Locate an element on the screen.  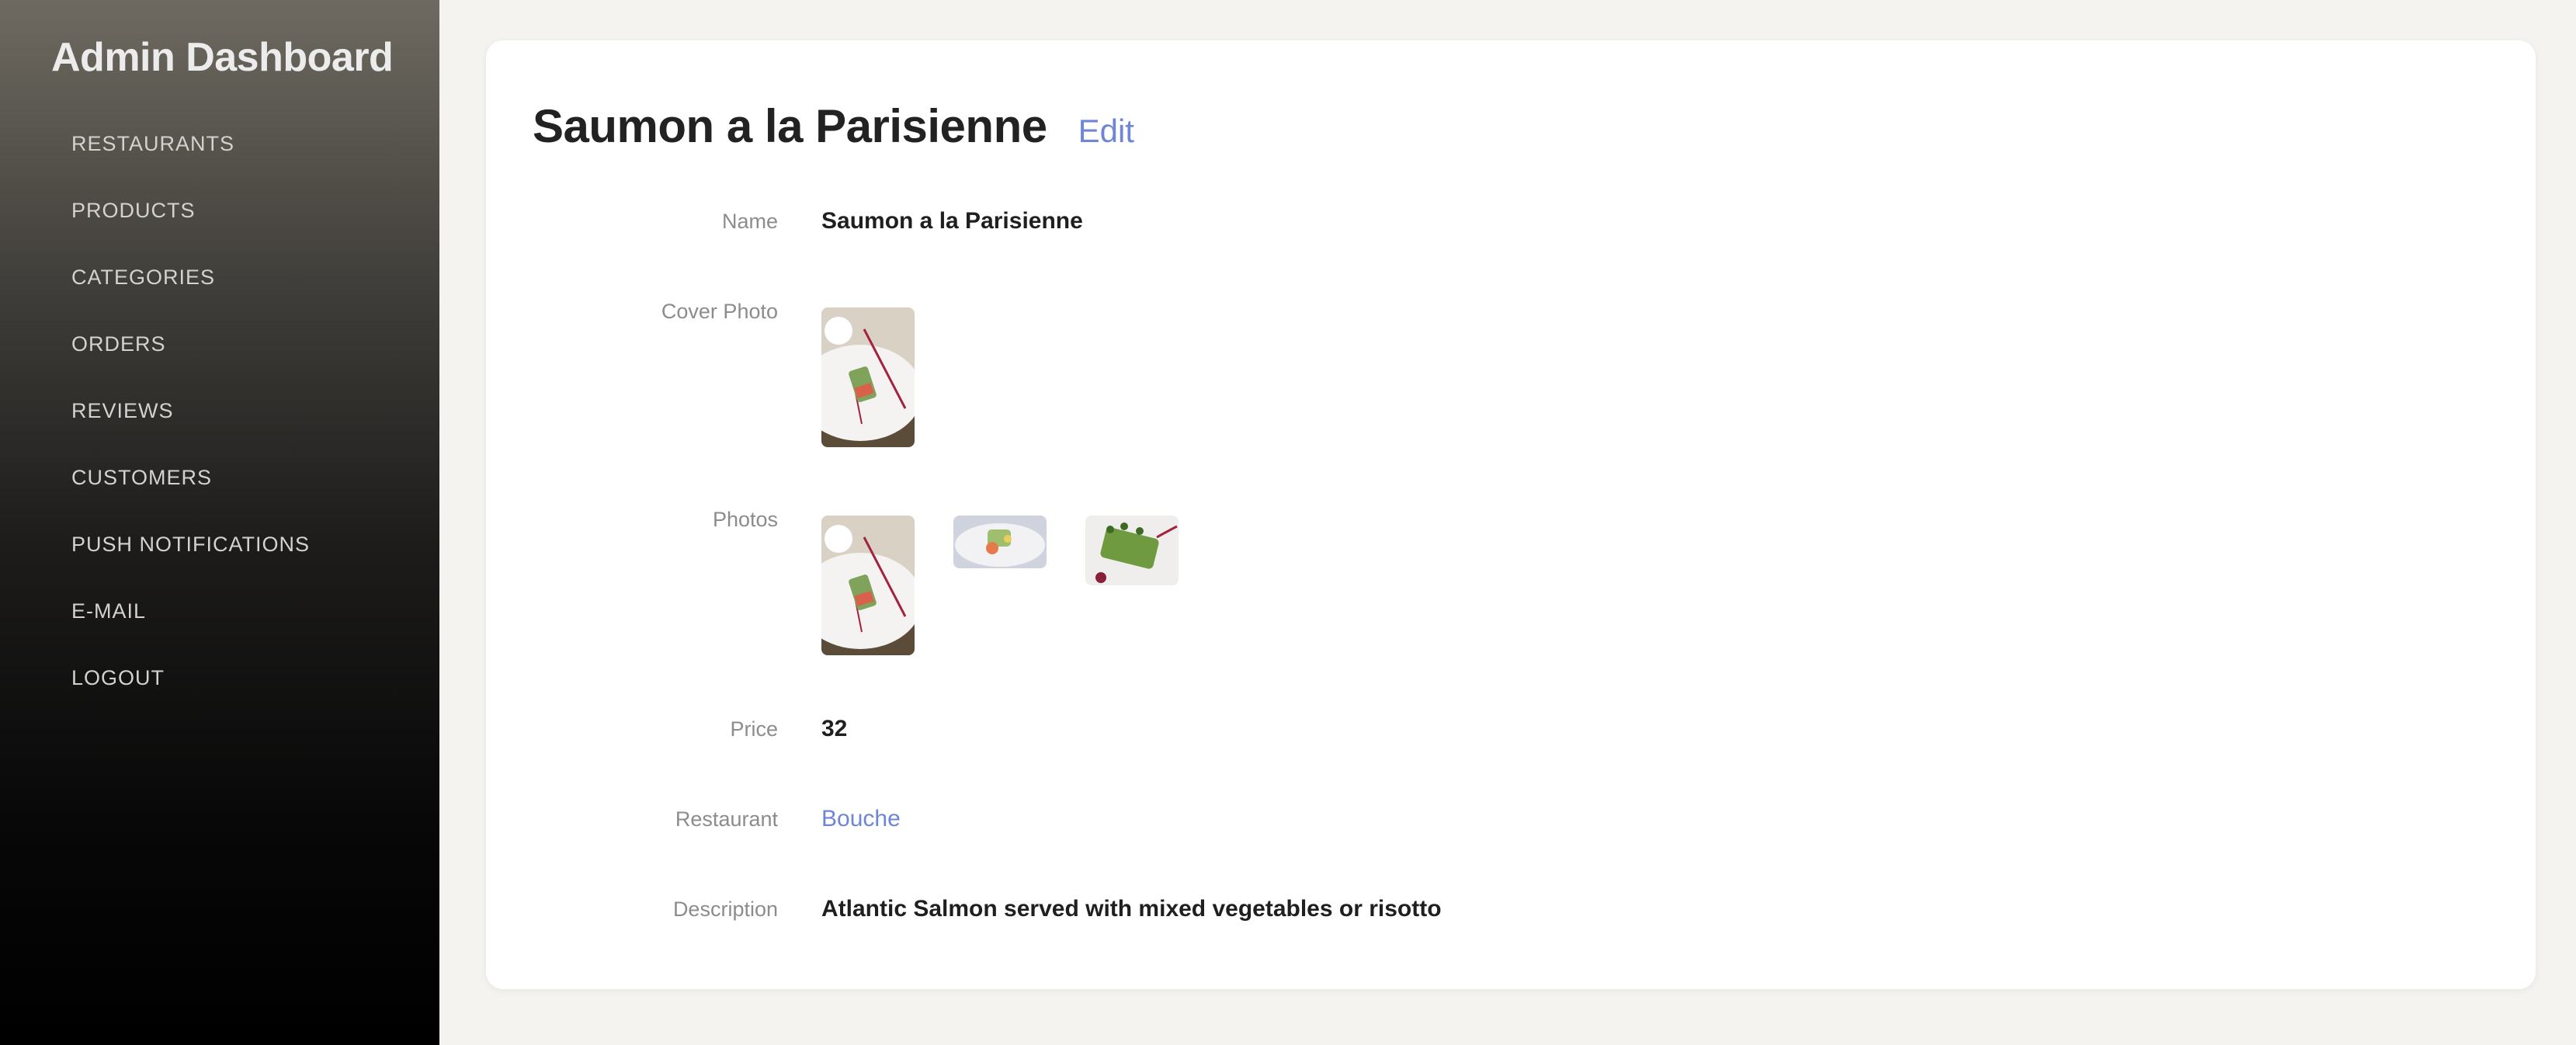
sidebar-item-customers: CUSTOMERS is located at coordinates (190, 496).